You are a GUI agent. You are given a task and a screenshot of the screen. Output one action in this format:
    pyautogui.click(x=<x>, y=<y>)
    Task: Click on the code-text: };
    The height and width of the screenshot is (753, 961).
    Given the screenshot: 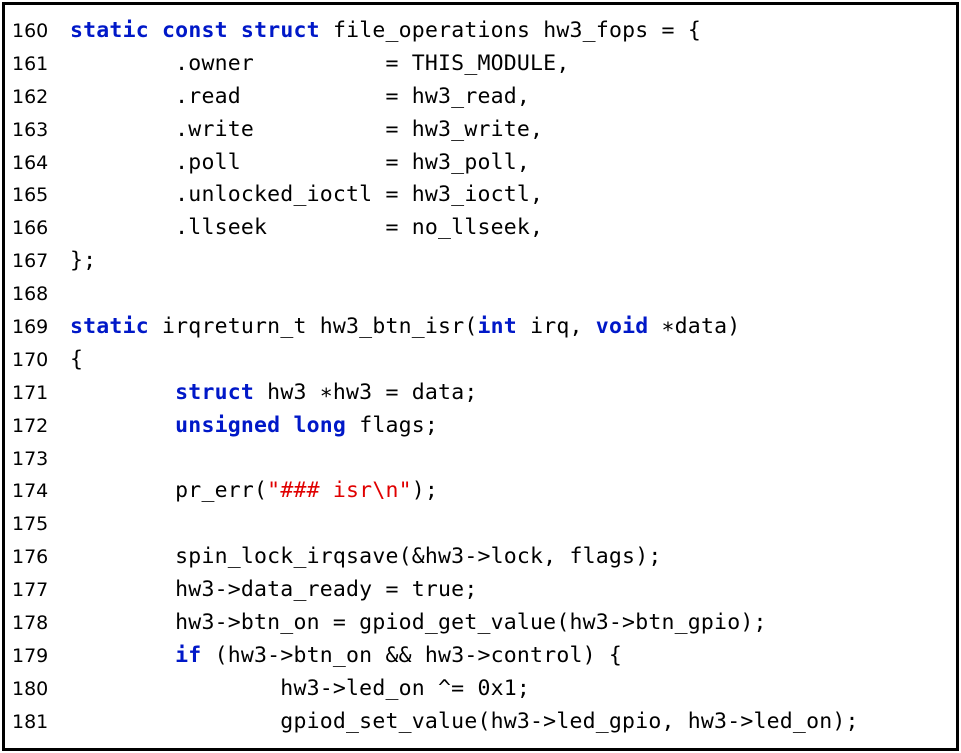 What is the action you would take?
    pyautogui.click(x=83, y=261)
    